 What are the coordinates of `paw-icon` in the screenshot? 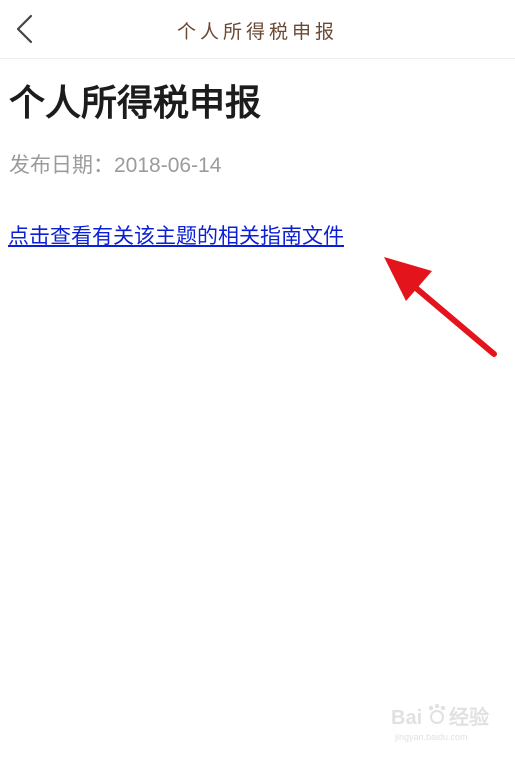 It's located at (437, 713).